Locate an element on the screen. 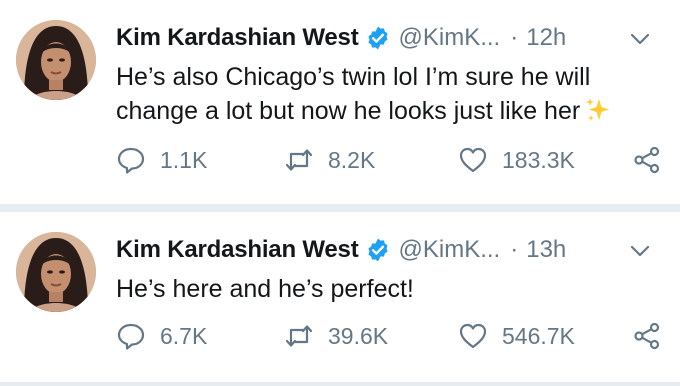  retweet-button: 8.2K is located at coordinates (329, 160).